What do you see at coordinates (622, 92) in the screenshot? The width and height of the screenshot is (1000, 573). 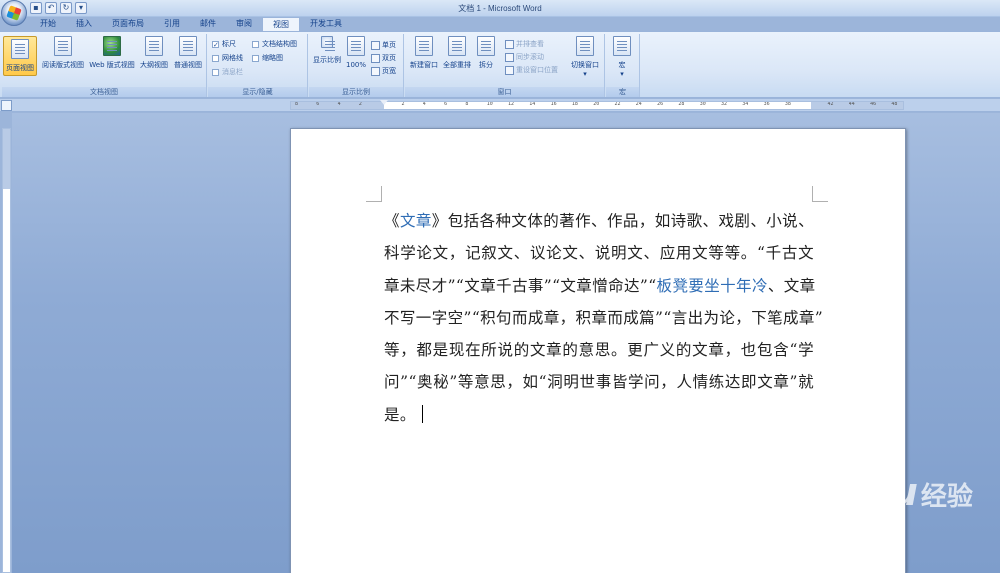 I see `group-label-macros: 宏` at bounding box center [622, 92].